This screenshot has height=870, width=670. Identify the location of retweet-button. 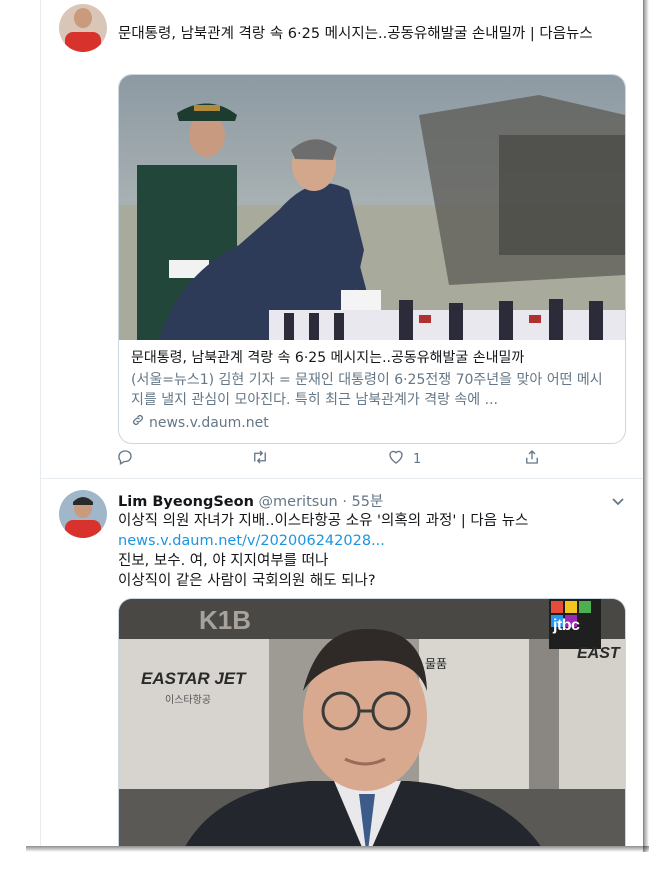
(264, 459).